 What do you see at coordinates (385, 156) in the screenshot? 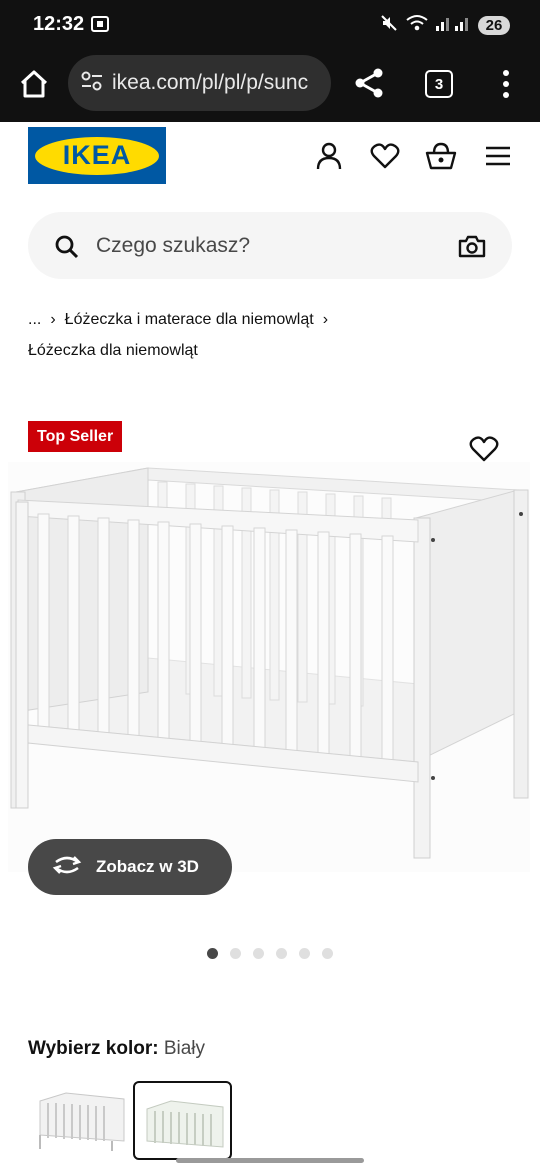
I see `heart-icon` at bounding box center [385, 156].